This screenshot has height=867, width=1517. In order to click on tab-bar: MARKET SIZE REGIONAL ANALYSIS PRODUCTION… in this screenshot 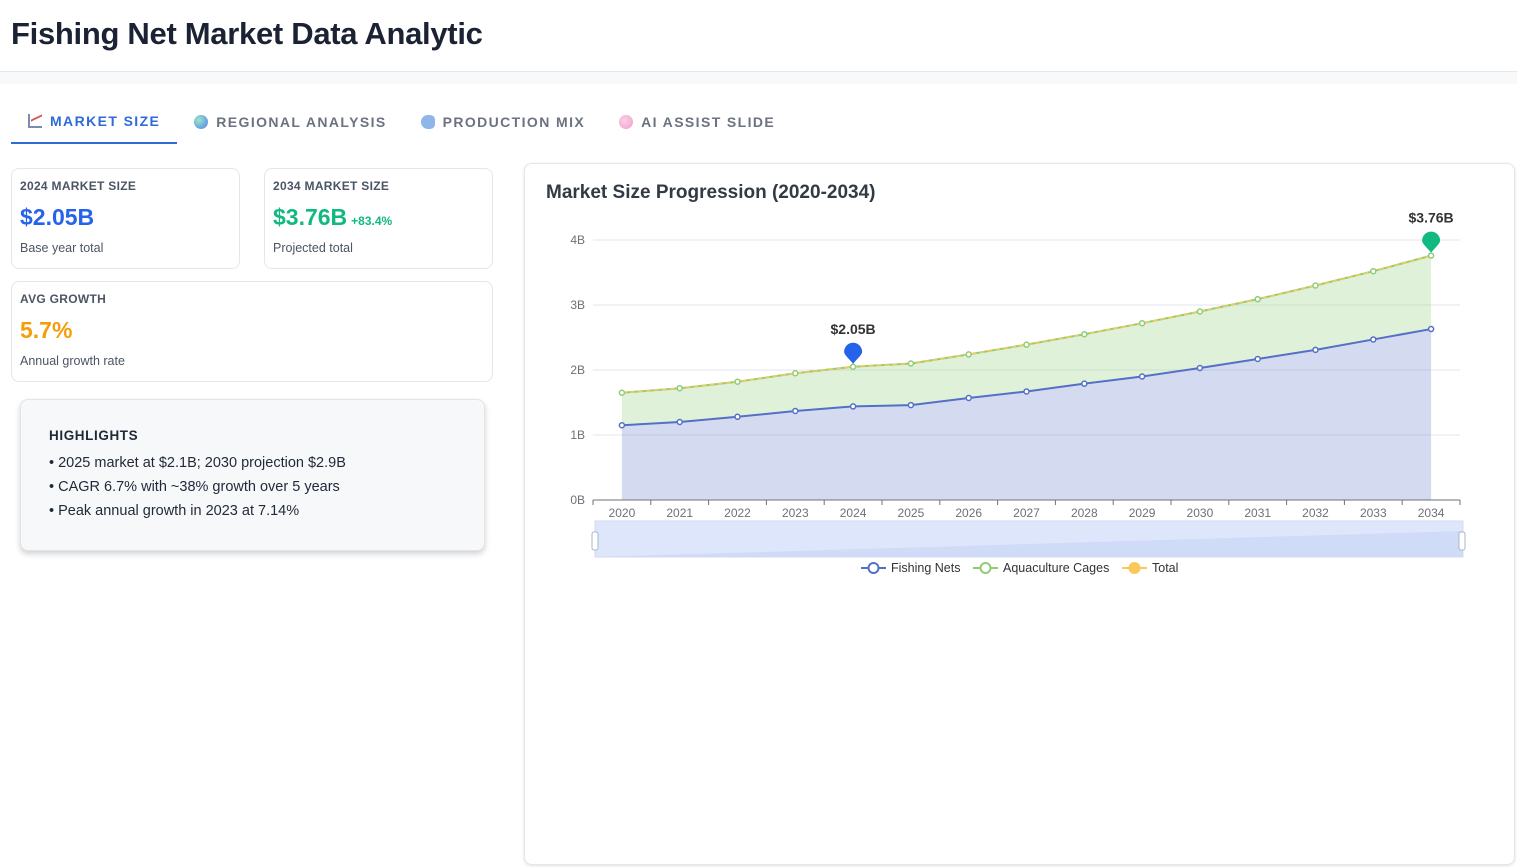, I will do `click(401, 122)`.